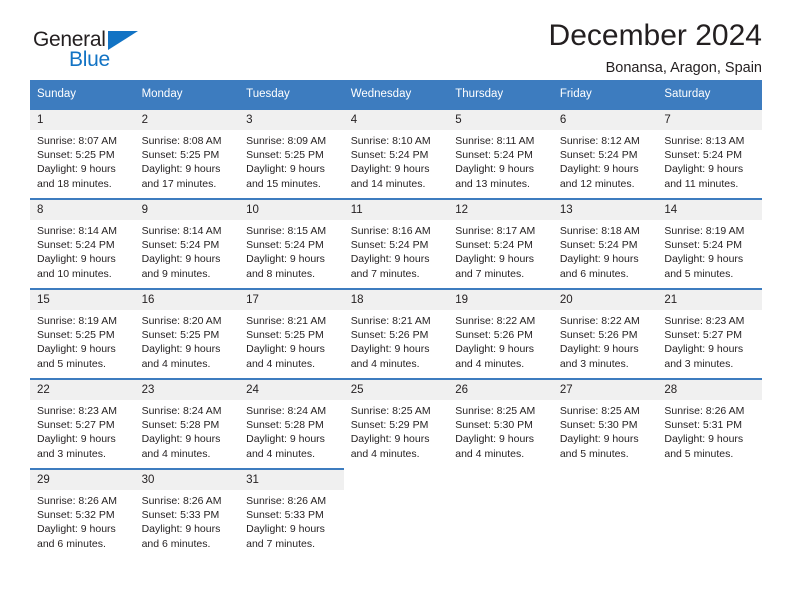  What do you see at coordinates (291, 94) in the screenshot?
I see `weekday-header-tuesday: Tuesday` at bounding box center [291, 94].